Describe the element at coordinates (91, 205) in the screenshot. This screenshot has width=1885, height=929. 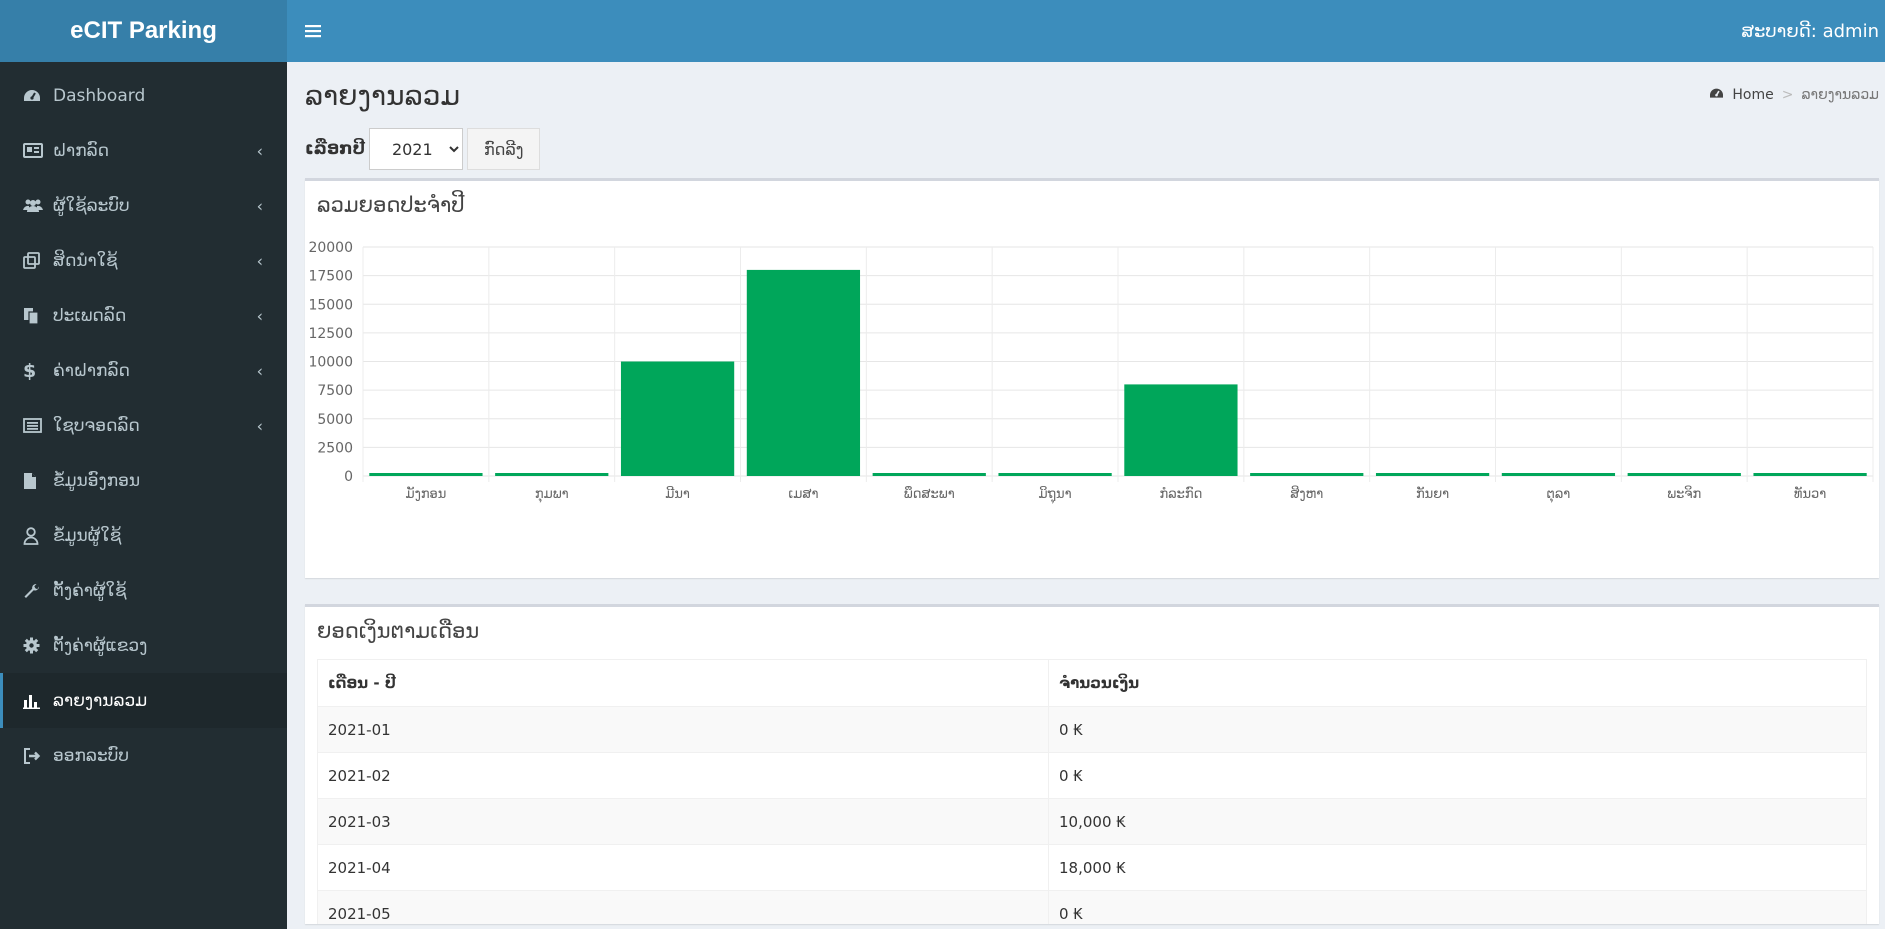
I see `sidebar-item-label: ຜູ້ໃຊ້ລະບົບ` at that location.